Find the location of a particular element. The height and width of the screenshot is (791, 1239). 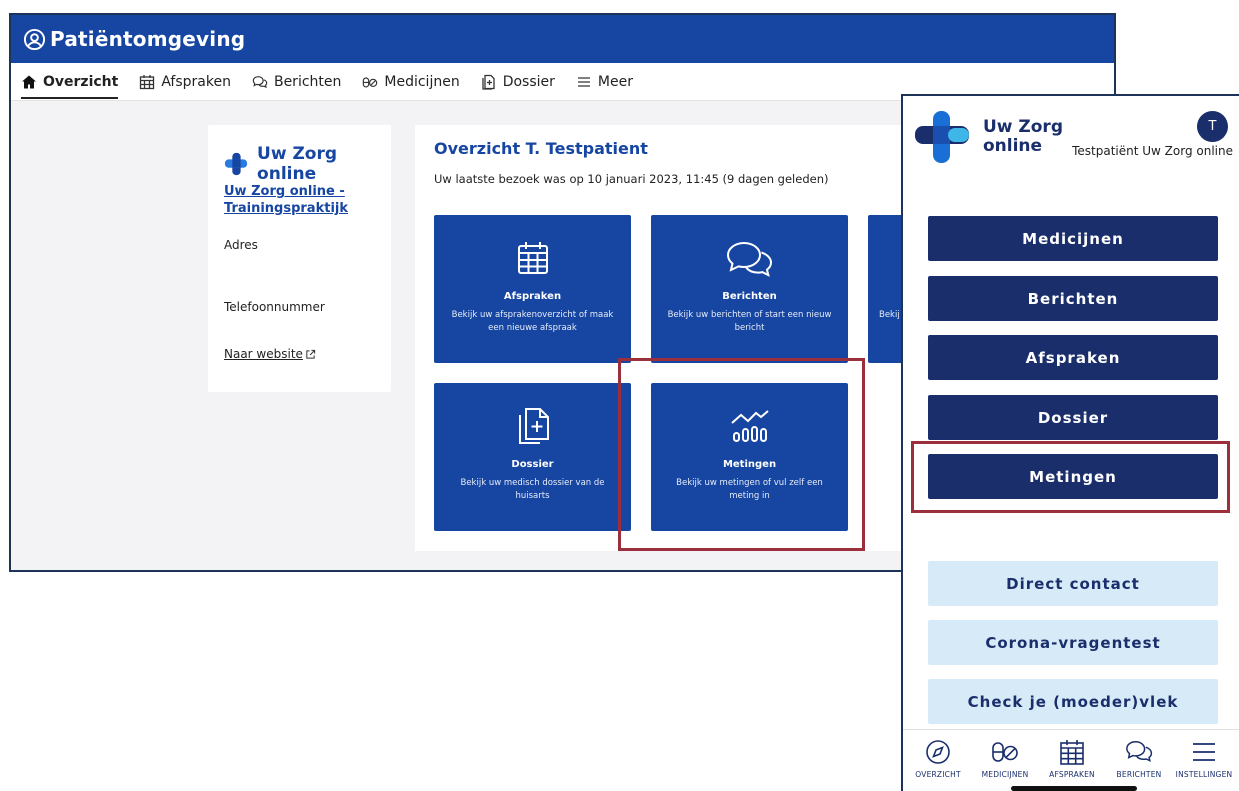

tab-label: MEDICIJNEN is located at coordinates (1005, 774).